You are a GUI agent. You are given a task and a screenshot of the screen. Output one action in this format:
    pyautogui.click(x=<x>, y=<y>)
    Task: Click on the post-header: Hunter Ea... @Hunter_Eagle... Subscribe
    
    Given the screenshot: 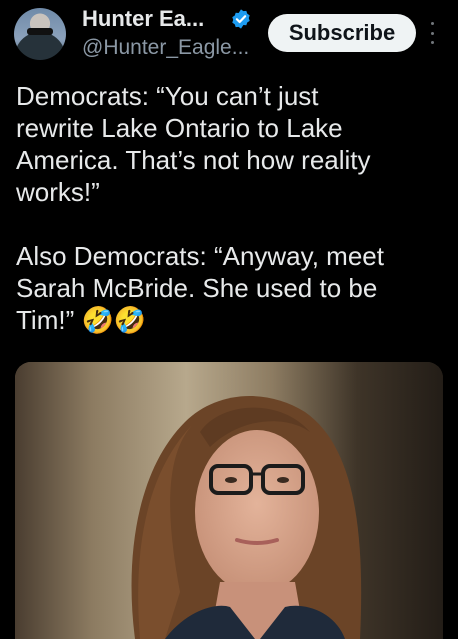 What is the action you would take?
    pyautogui.click(x=229, y=36)
    